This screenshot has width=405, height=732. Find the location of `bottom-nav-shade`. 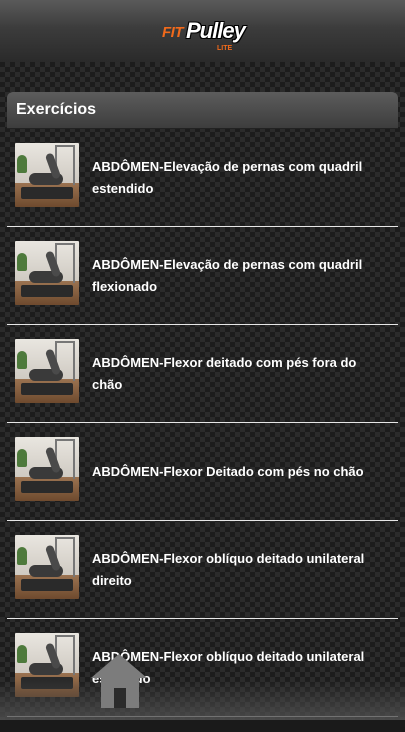

bottom-nav-shade is located at coordinates (202, 700).